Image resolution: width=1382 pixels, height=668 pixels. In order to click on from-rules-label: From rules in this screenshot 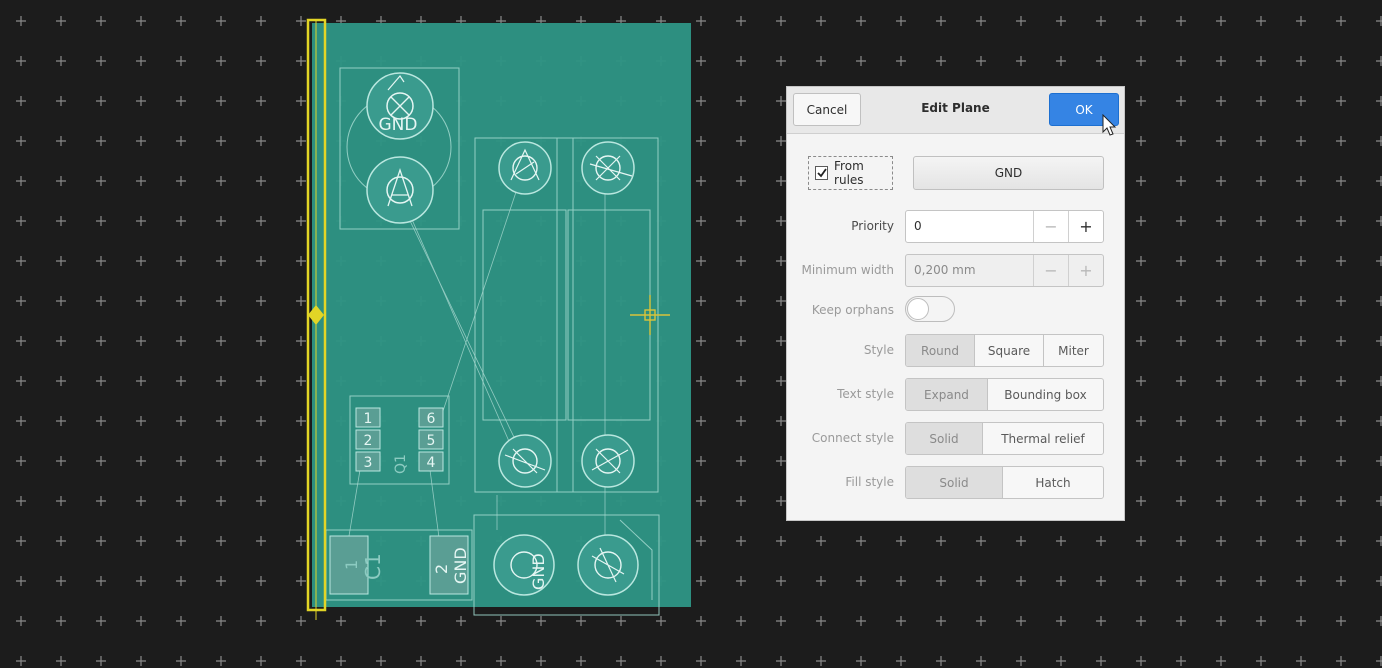, I will do `click(849, 173)`.